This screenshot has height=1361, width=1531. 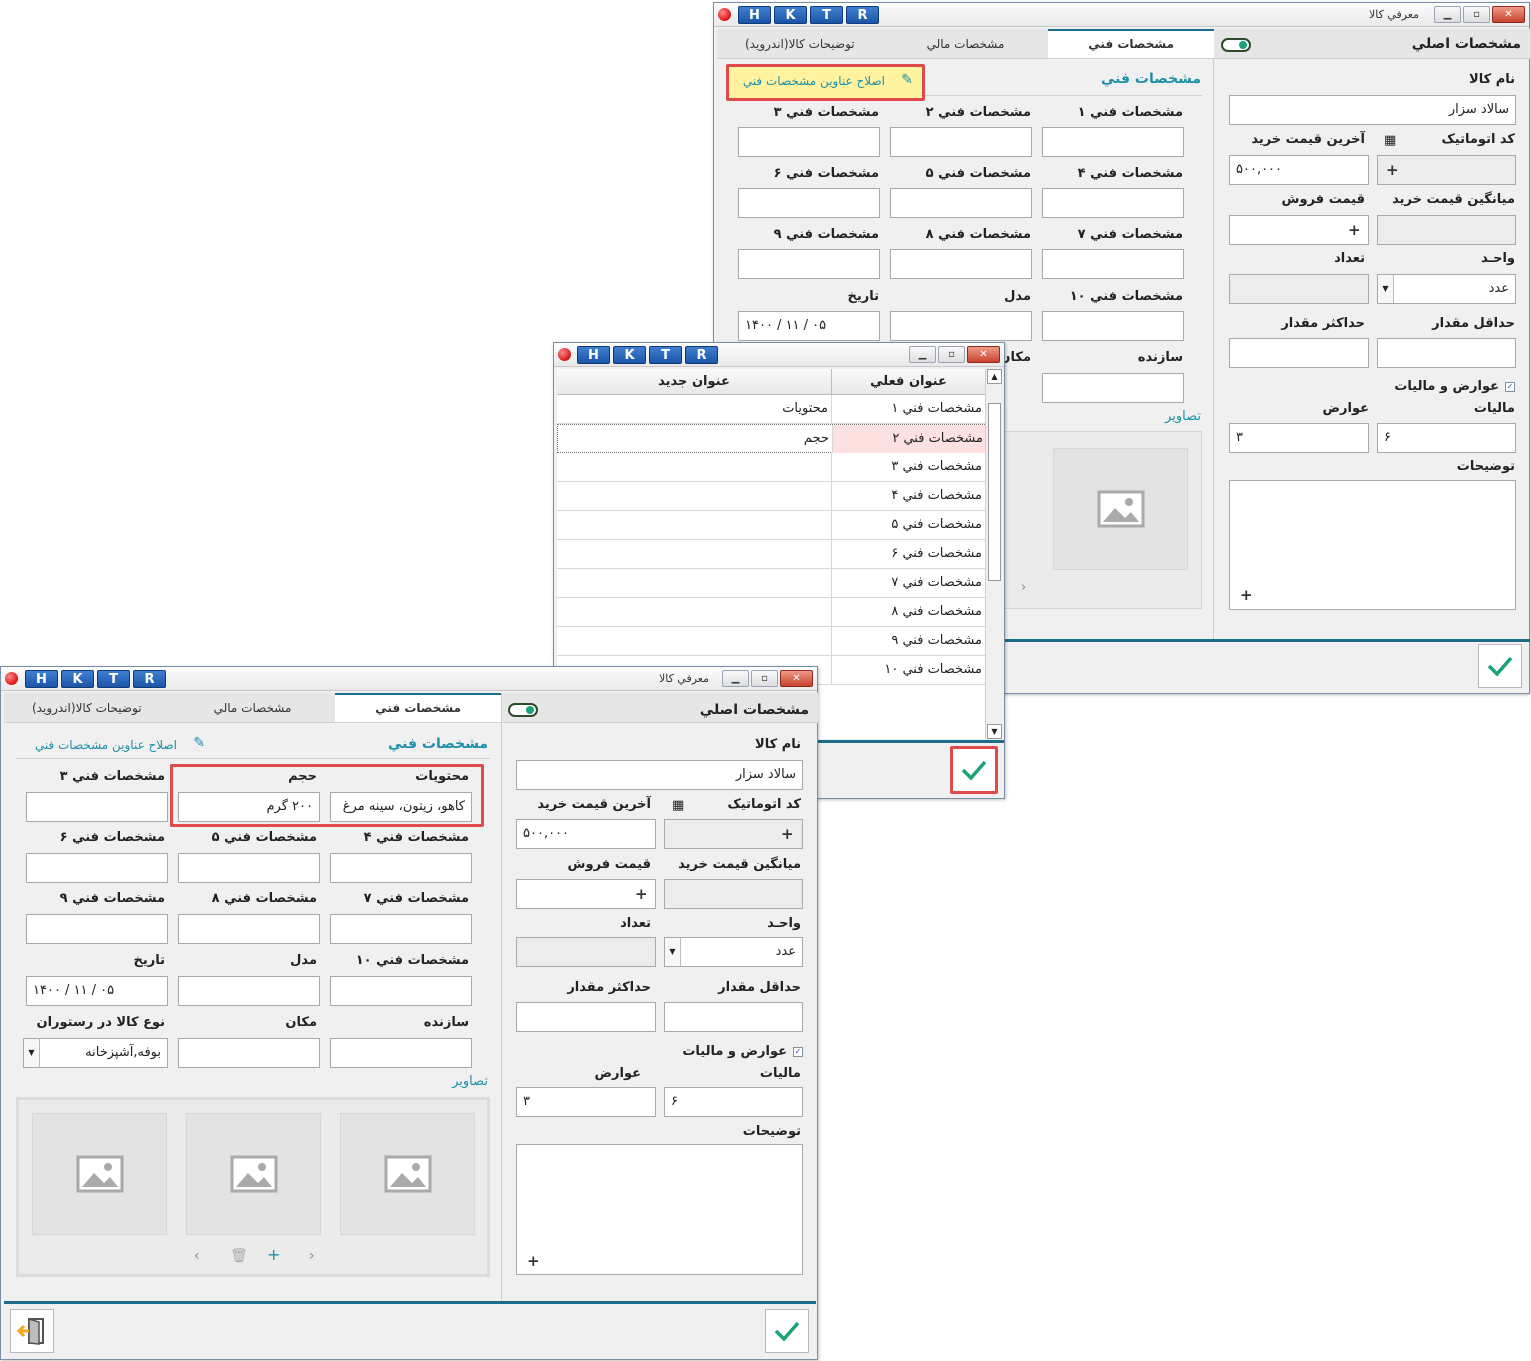 What do you see at coordinates (908, 381) in the screenshot?
I see `column-current-header: عنوان فعلي` at bounding box center [908, 381].